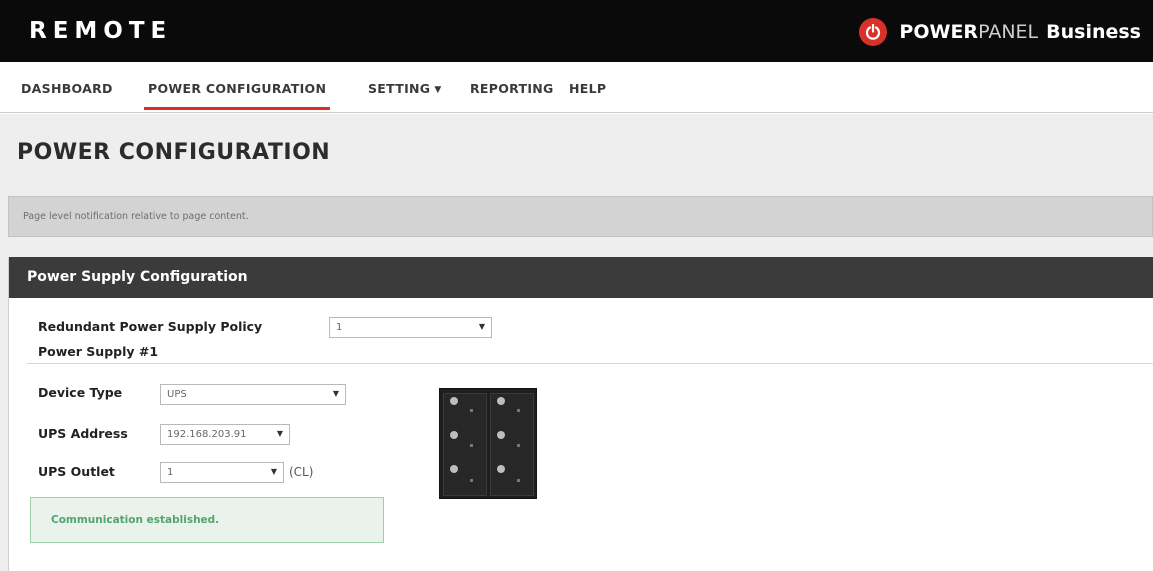  Describe the element at coordinates (581, 277) in the screenshot. I see `panel-header: Power Supply Configuration` at that location.